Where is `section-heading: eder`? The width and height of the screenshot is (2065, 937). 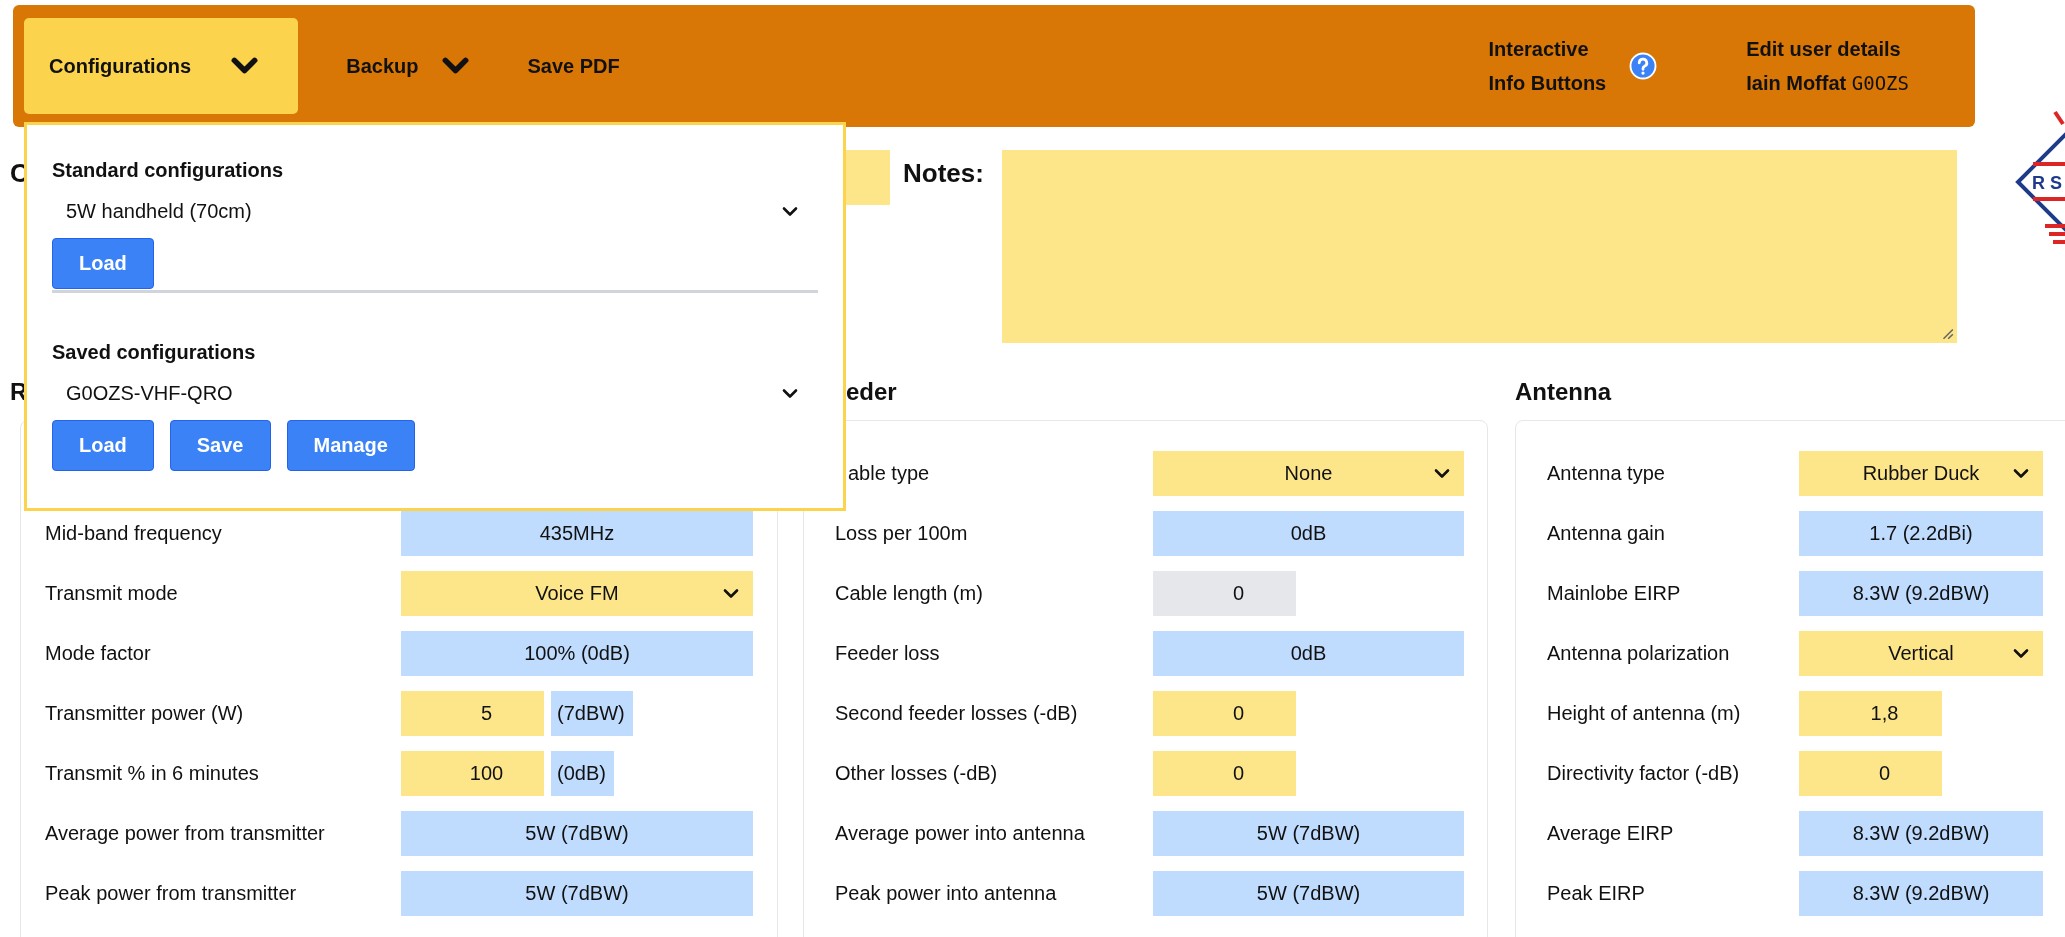 section-heading: eder is located at coordinates (871, 392).